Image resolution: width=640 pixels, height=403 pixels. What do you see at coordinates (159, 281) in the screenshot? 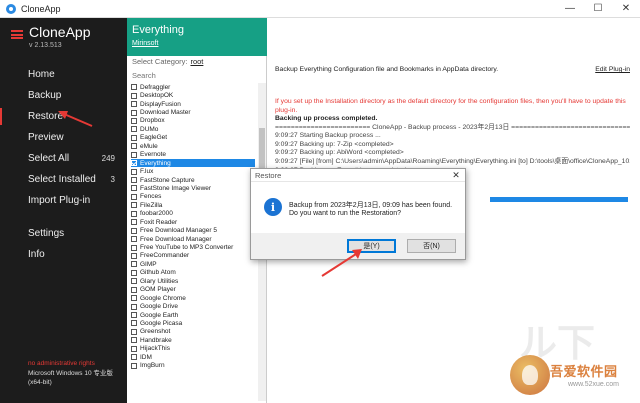
I see `plugin-label: Glary Utilities` at bounding box center [159, 281].